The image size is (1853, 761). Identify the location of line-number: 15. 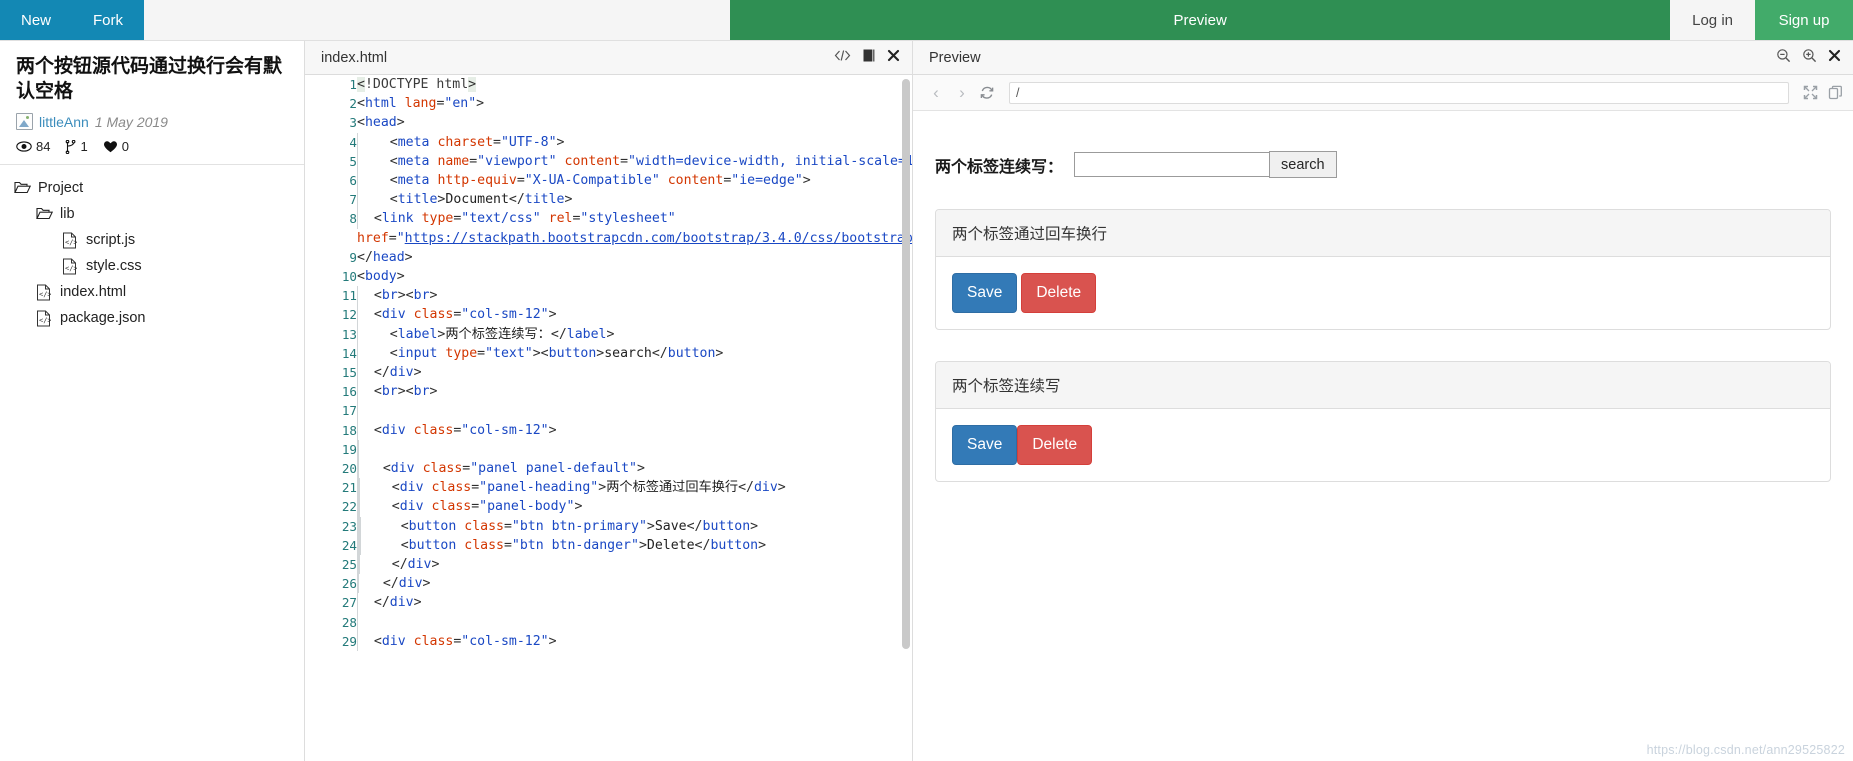
(349, 373).